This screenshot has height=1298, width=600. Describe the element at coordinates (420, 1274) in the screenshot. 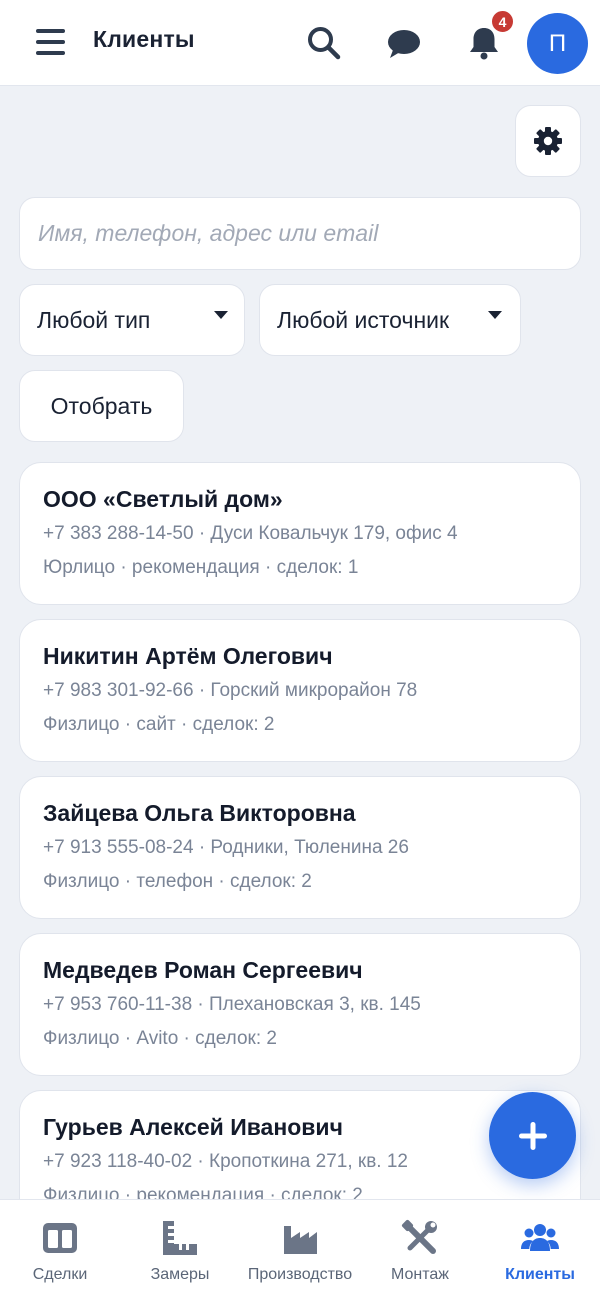

I see `nav-label-installation: Монтаж` at that location.